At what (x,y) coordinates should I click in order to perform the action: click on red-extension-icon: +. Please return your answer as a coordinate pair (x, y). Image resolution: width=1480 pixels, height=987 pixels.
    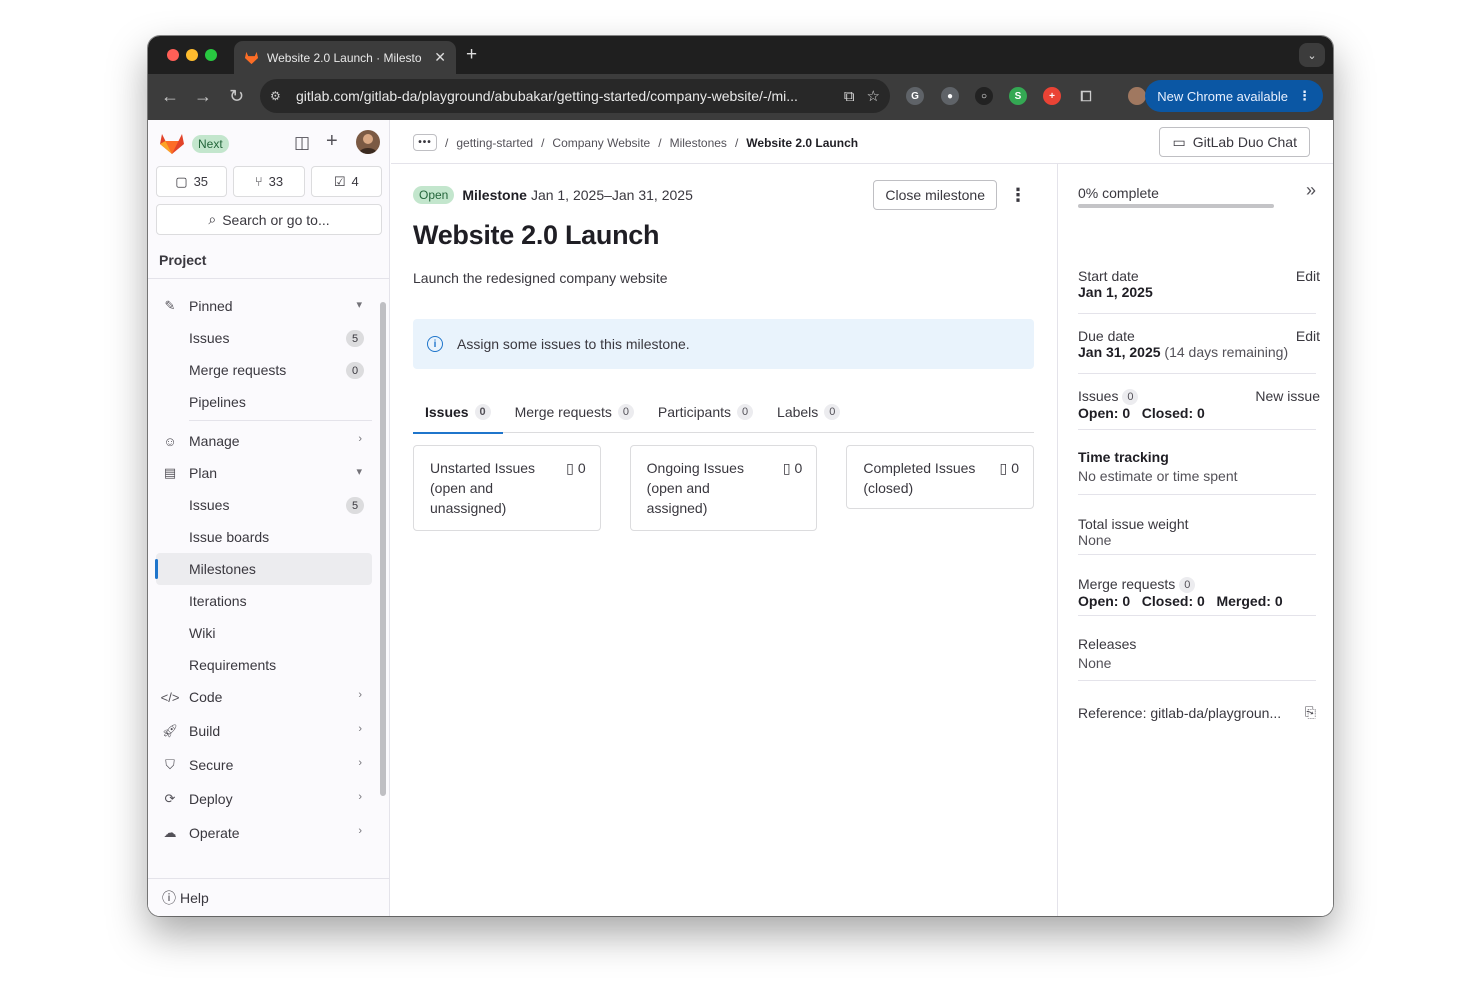
    Looking at the image, I should click on (1052, 96).